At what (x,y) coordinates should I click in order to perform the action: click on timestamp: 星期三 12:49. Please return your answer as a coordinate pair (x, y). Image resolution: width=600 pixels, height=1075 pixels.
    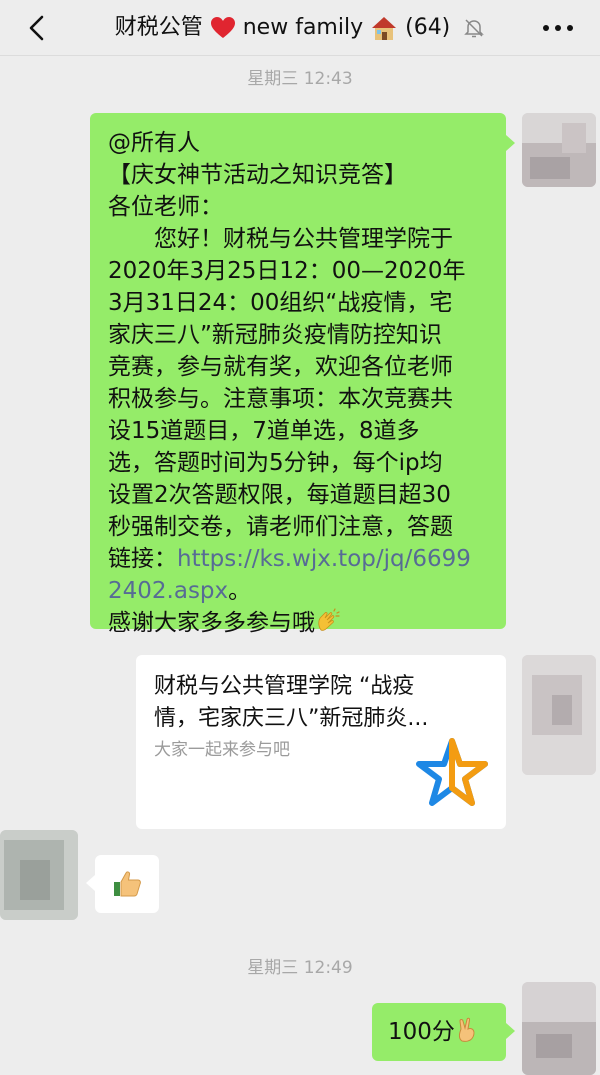
    Looking at the image, I should click on (300, 968).